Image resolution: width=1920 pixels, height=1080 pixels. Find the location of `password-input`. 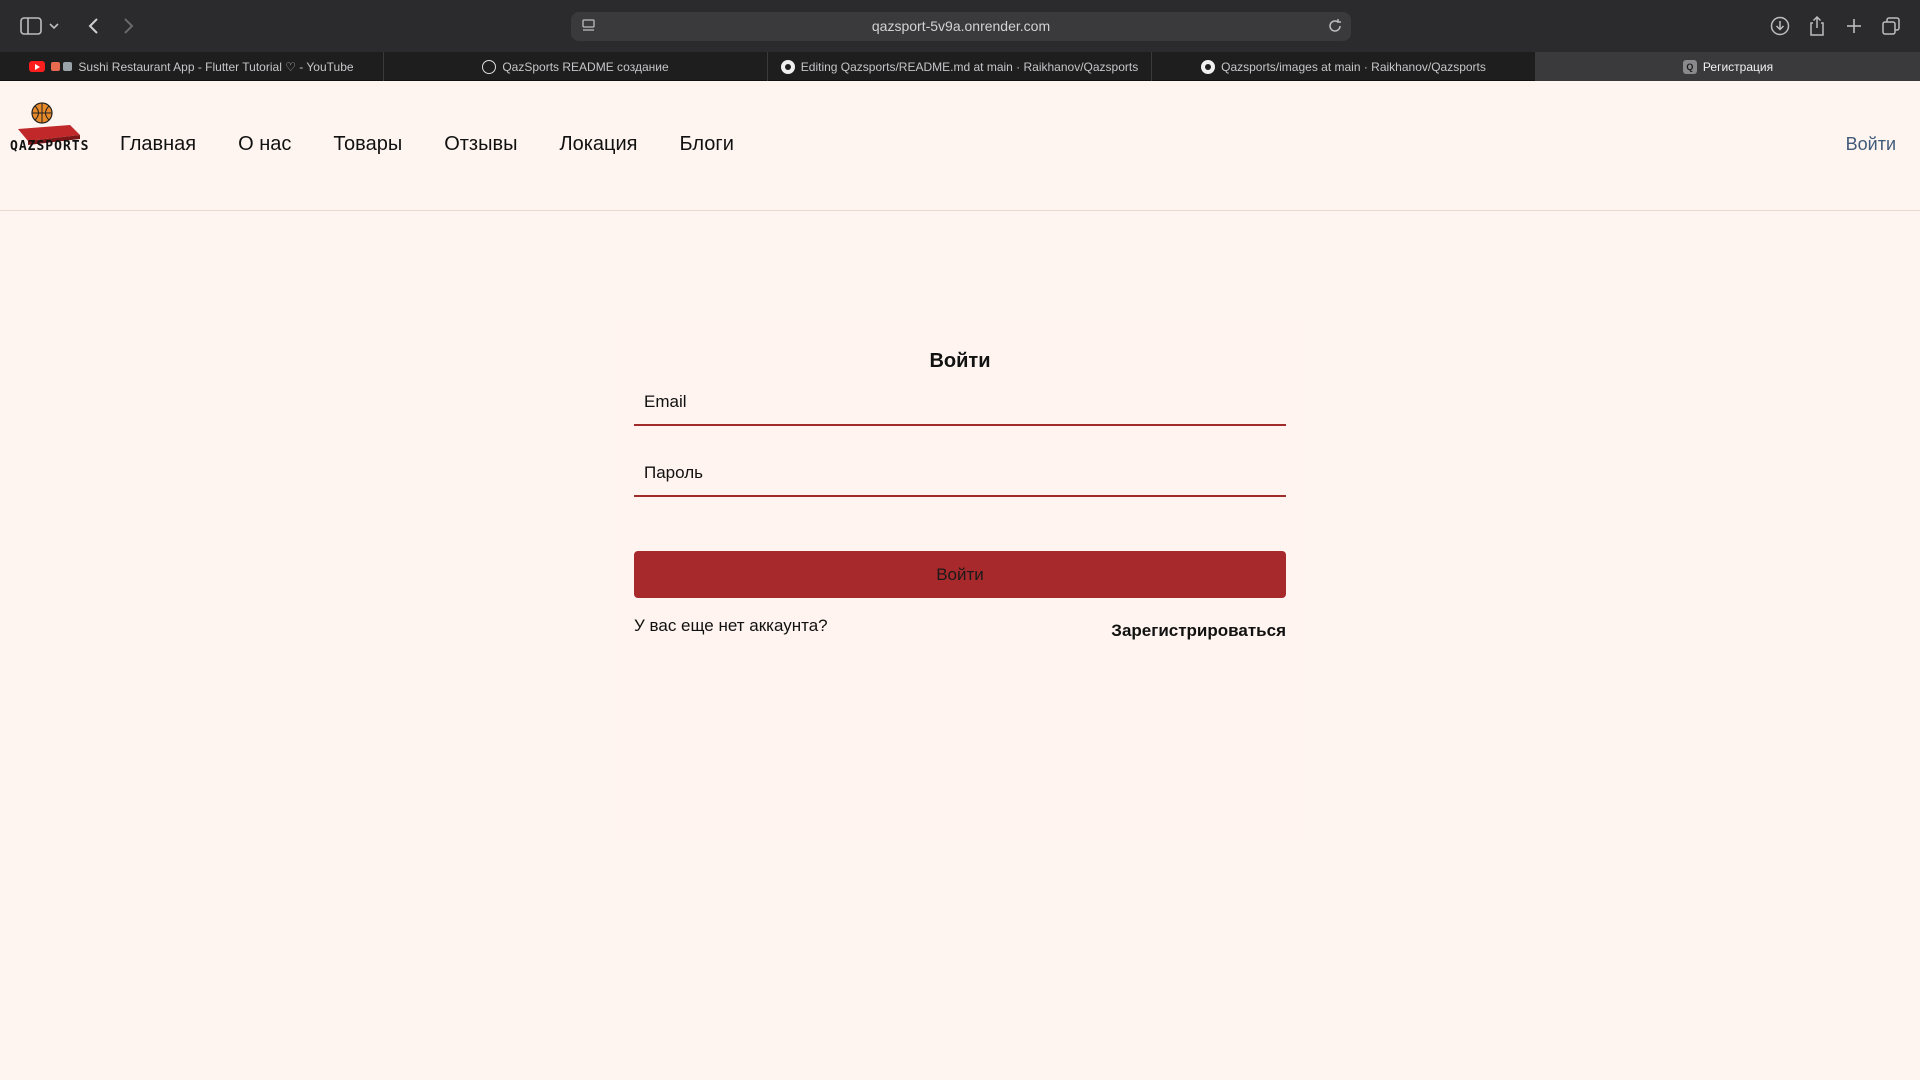

password-input is located at coordinates (960, 473).